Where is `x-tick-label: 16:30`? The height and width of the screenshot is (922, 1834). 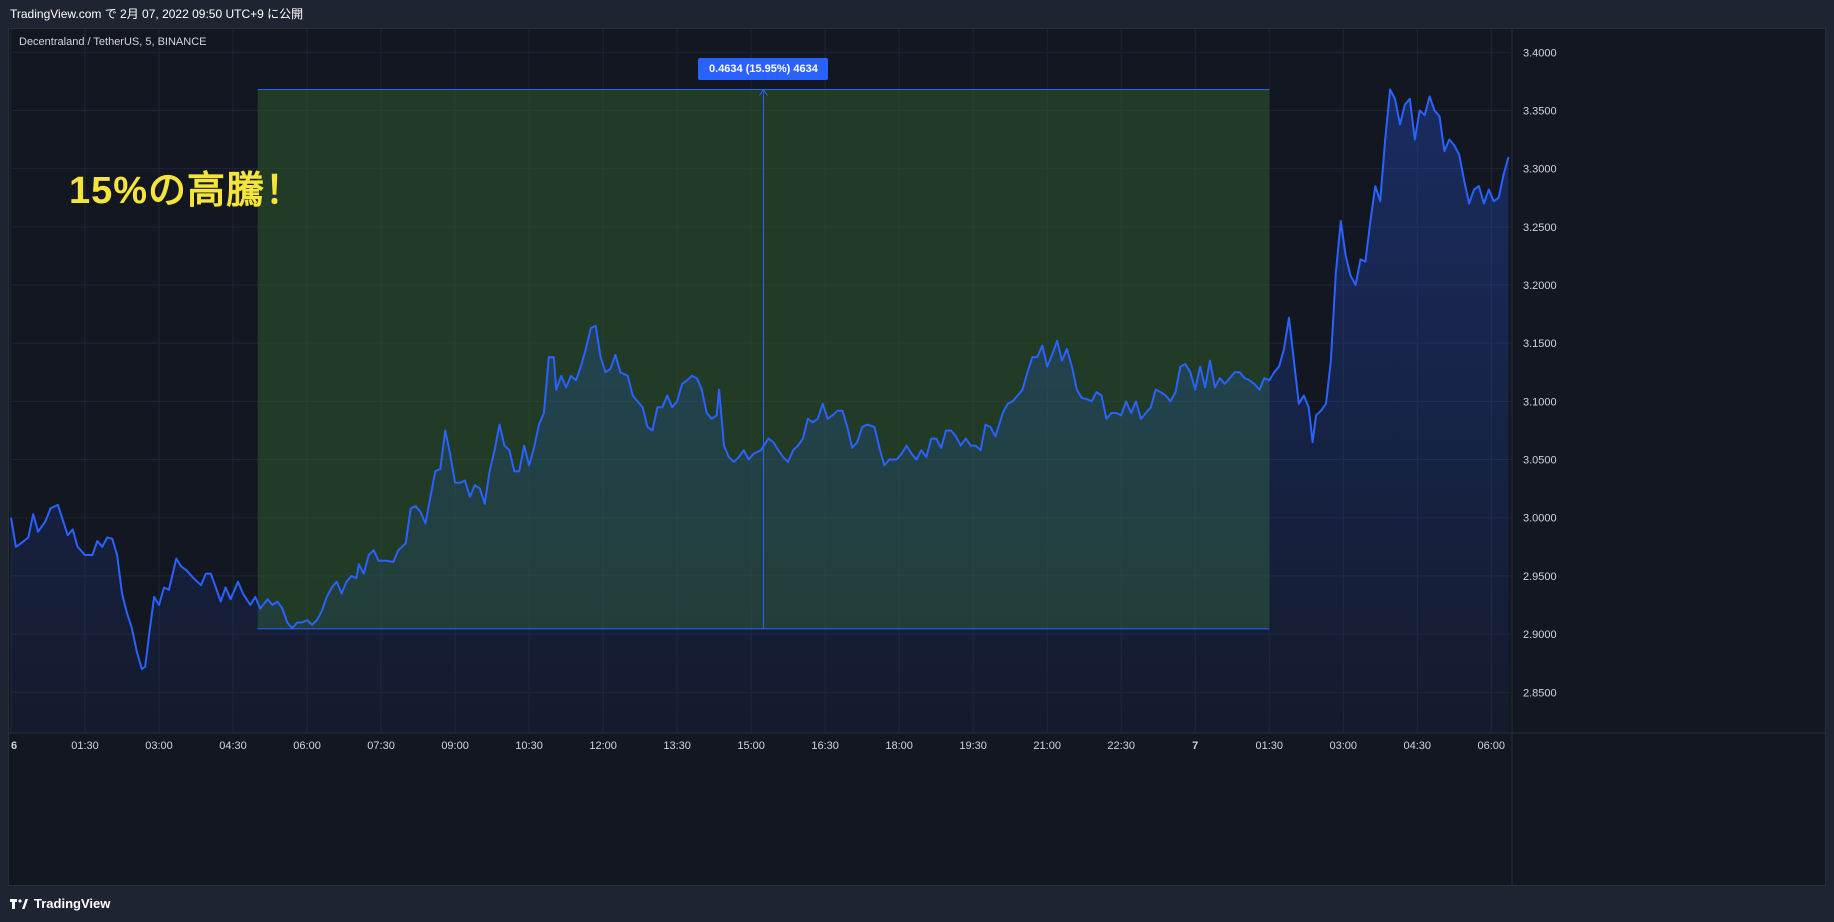
x-tick-label: 16:30 is located at coordinates (825, 746).